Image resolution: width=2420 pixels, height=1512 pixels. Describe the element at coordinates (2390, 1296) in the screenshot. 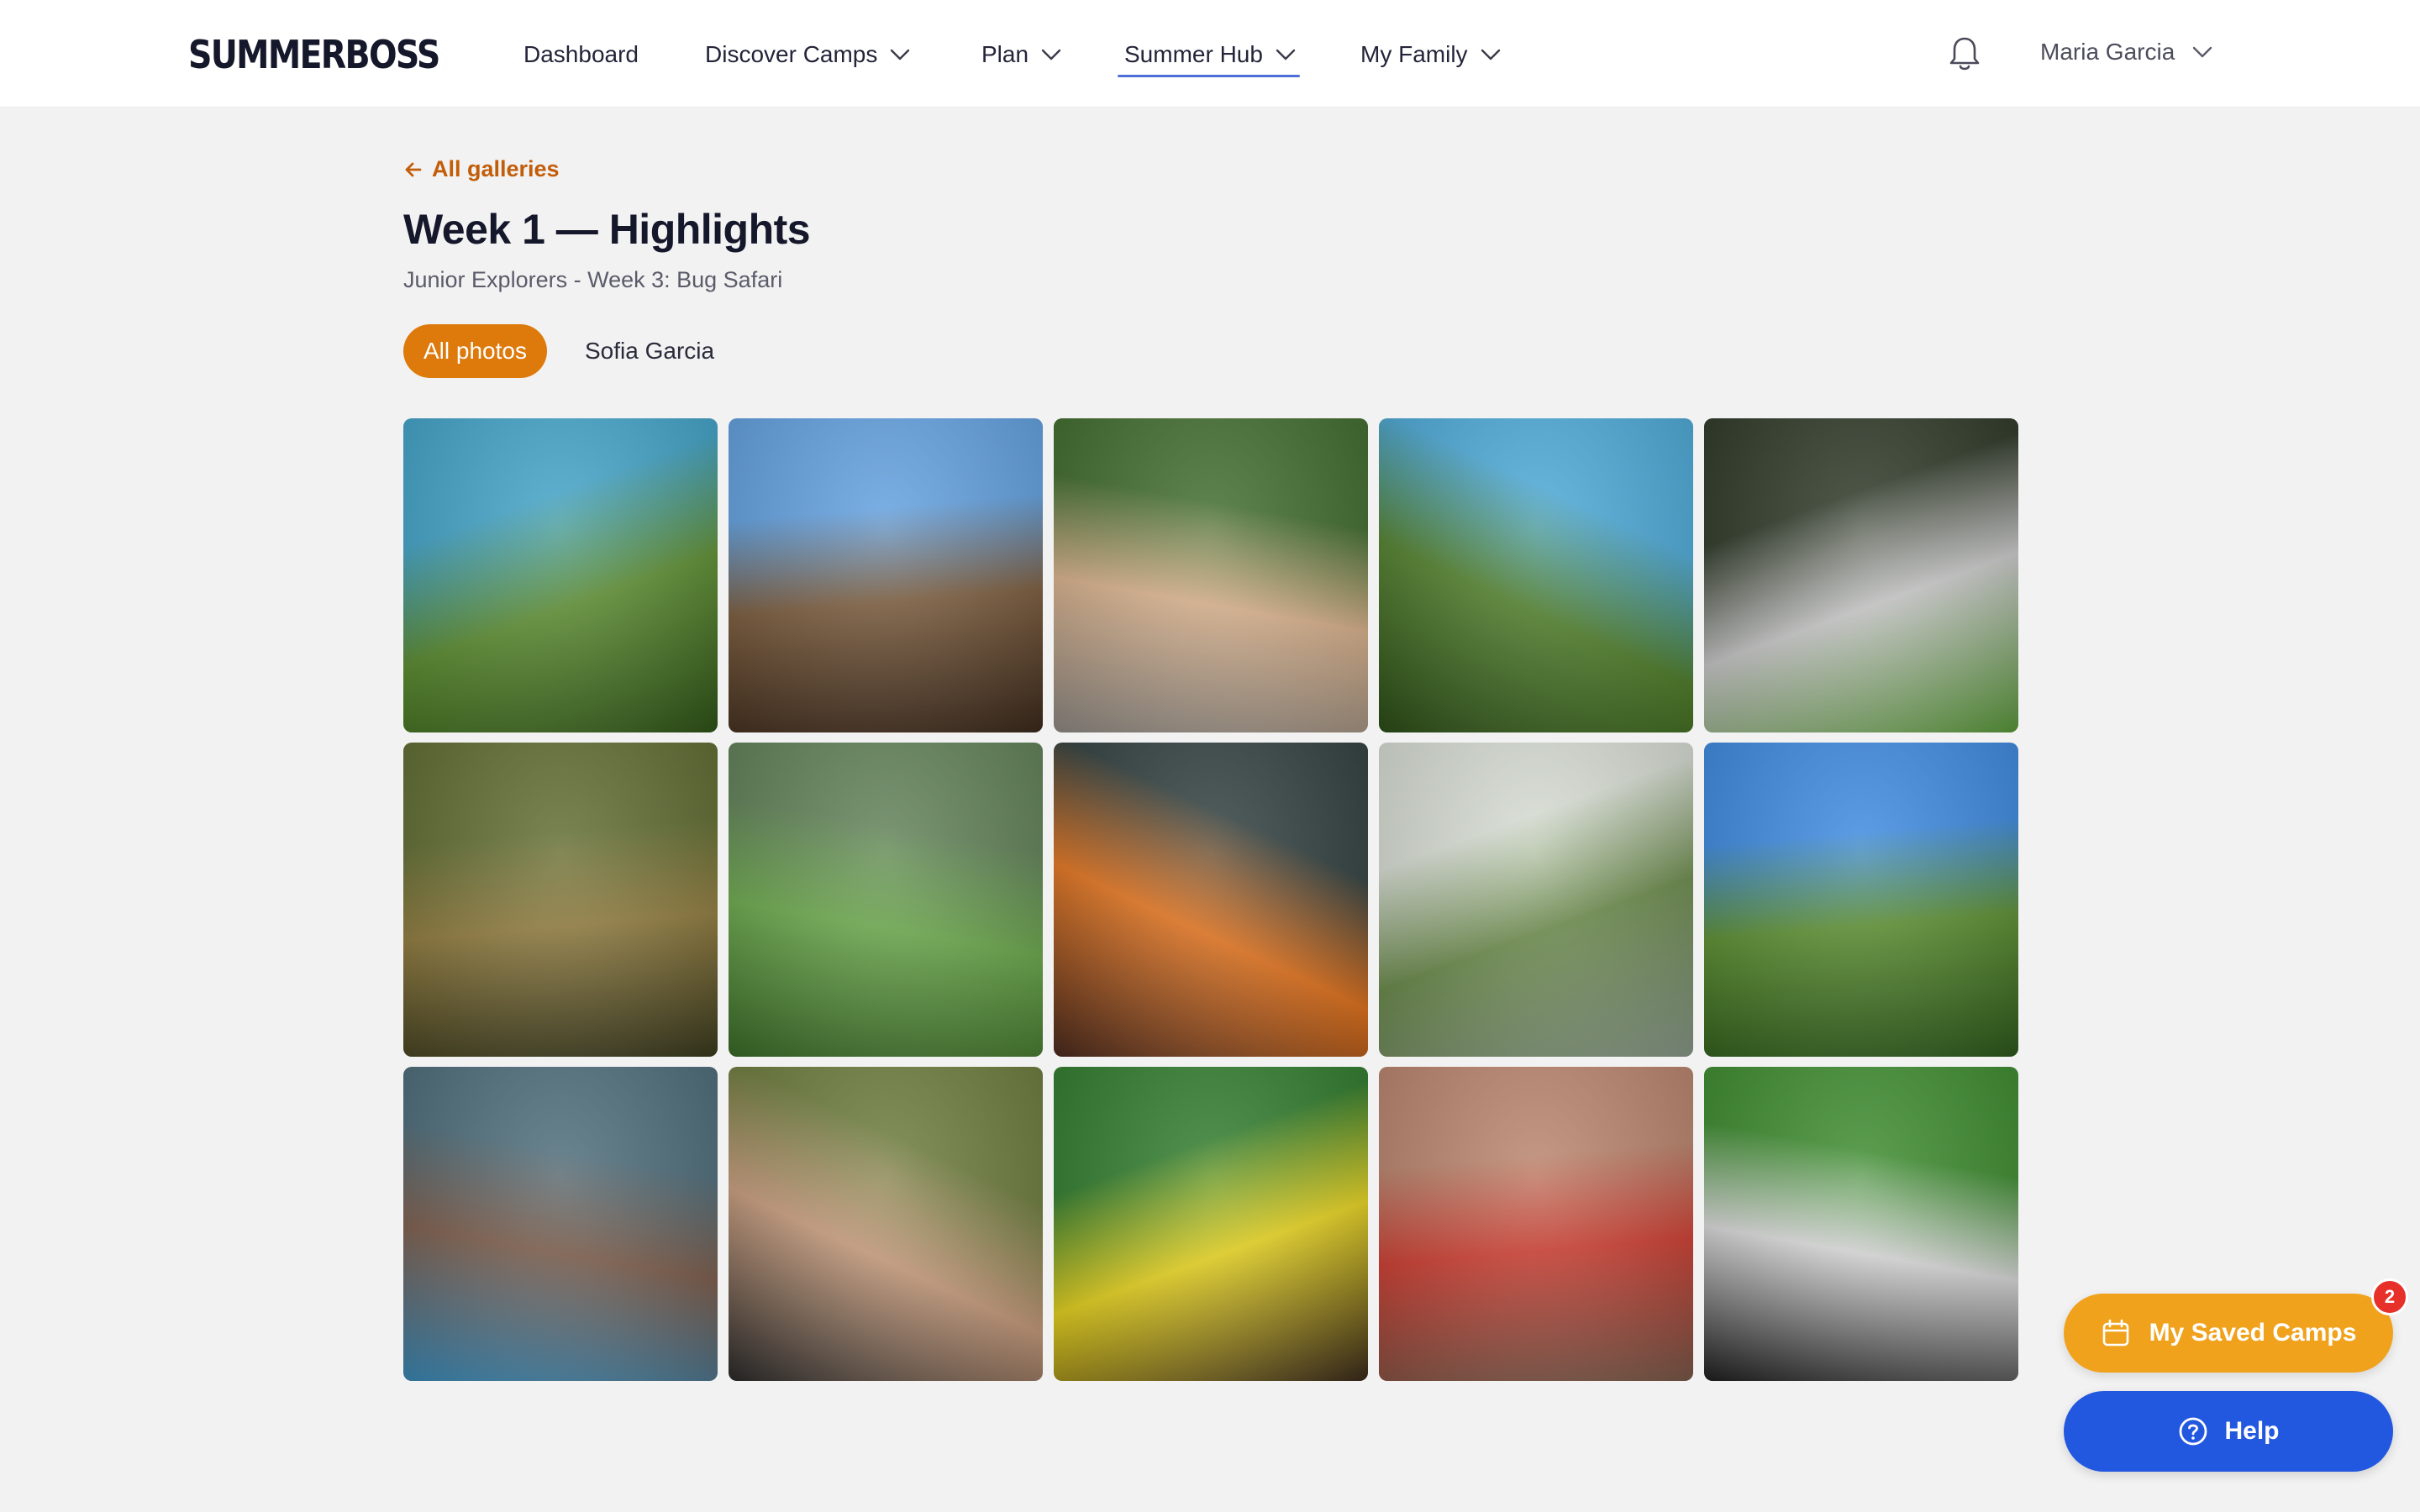

I see `saved-camps-count-badge: 2` at that location.